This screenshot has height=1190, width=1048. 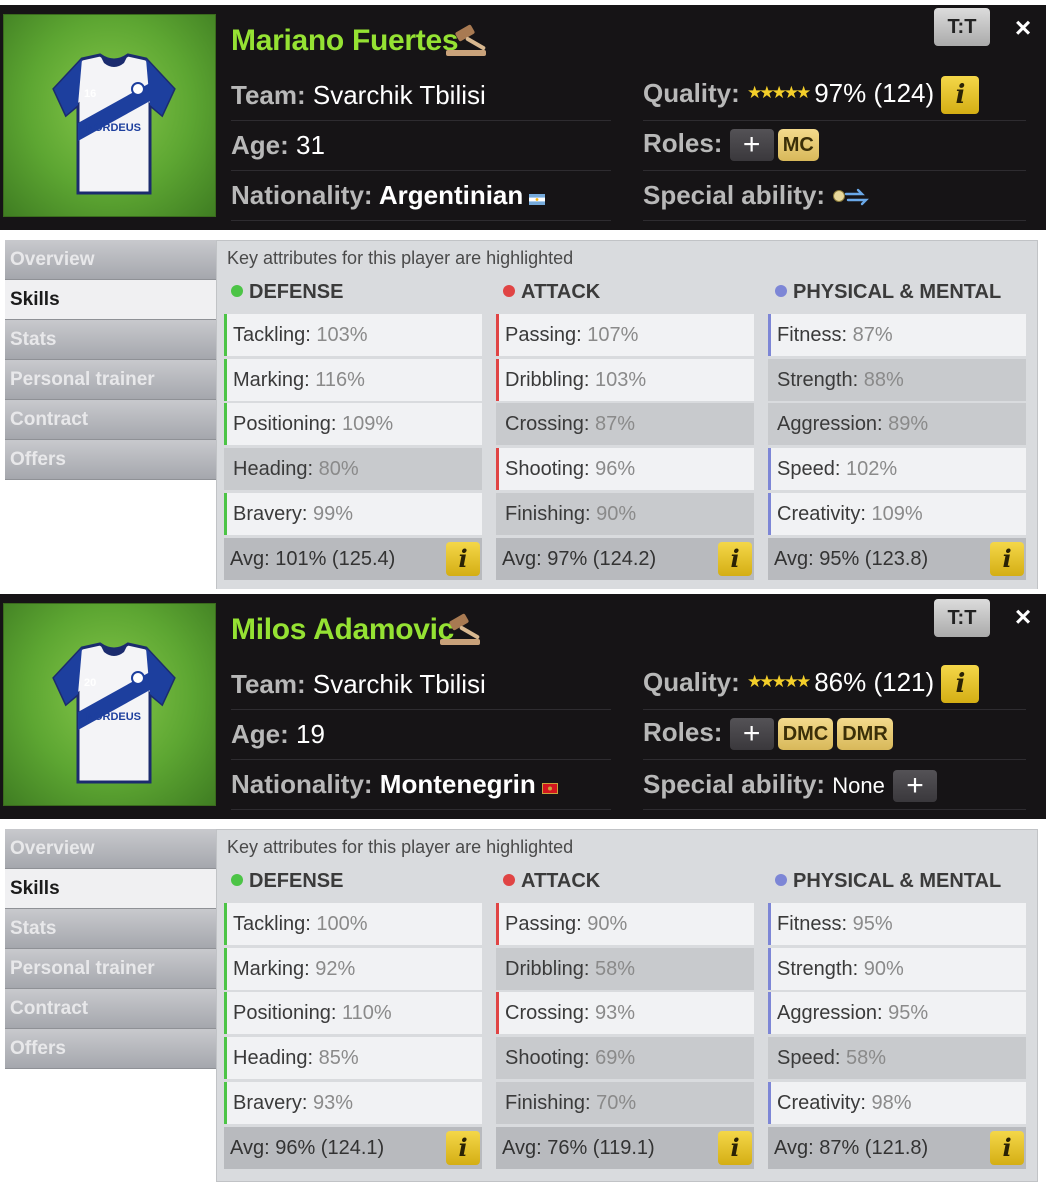 I want to click on defense-average: Avg: 96% (124.1) i, so click(x=353, y=1148).